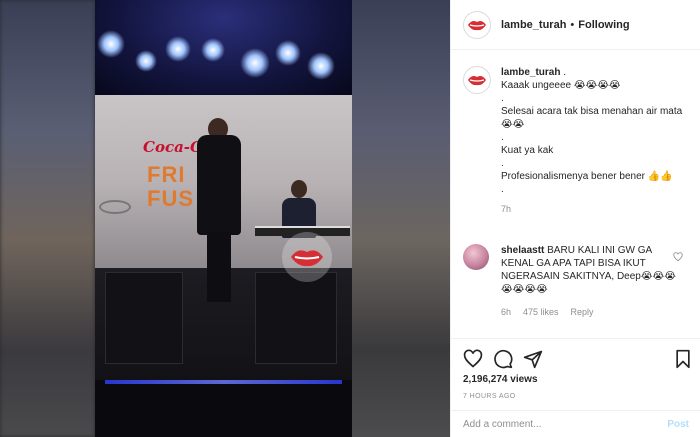  What do you see at coordinates (575, 358) in the screenshot?
I see `post-actions` at bounding box center [575, 358].